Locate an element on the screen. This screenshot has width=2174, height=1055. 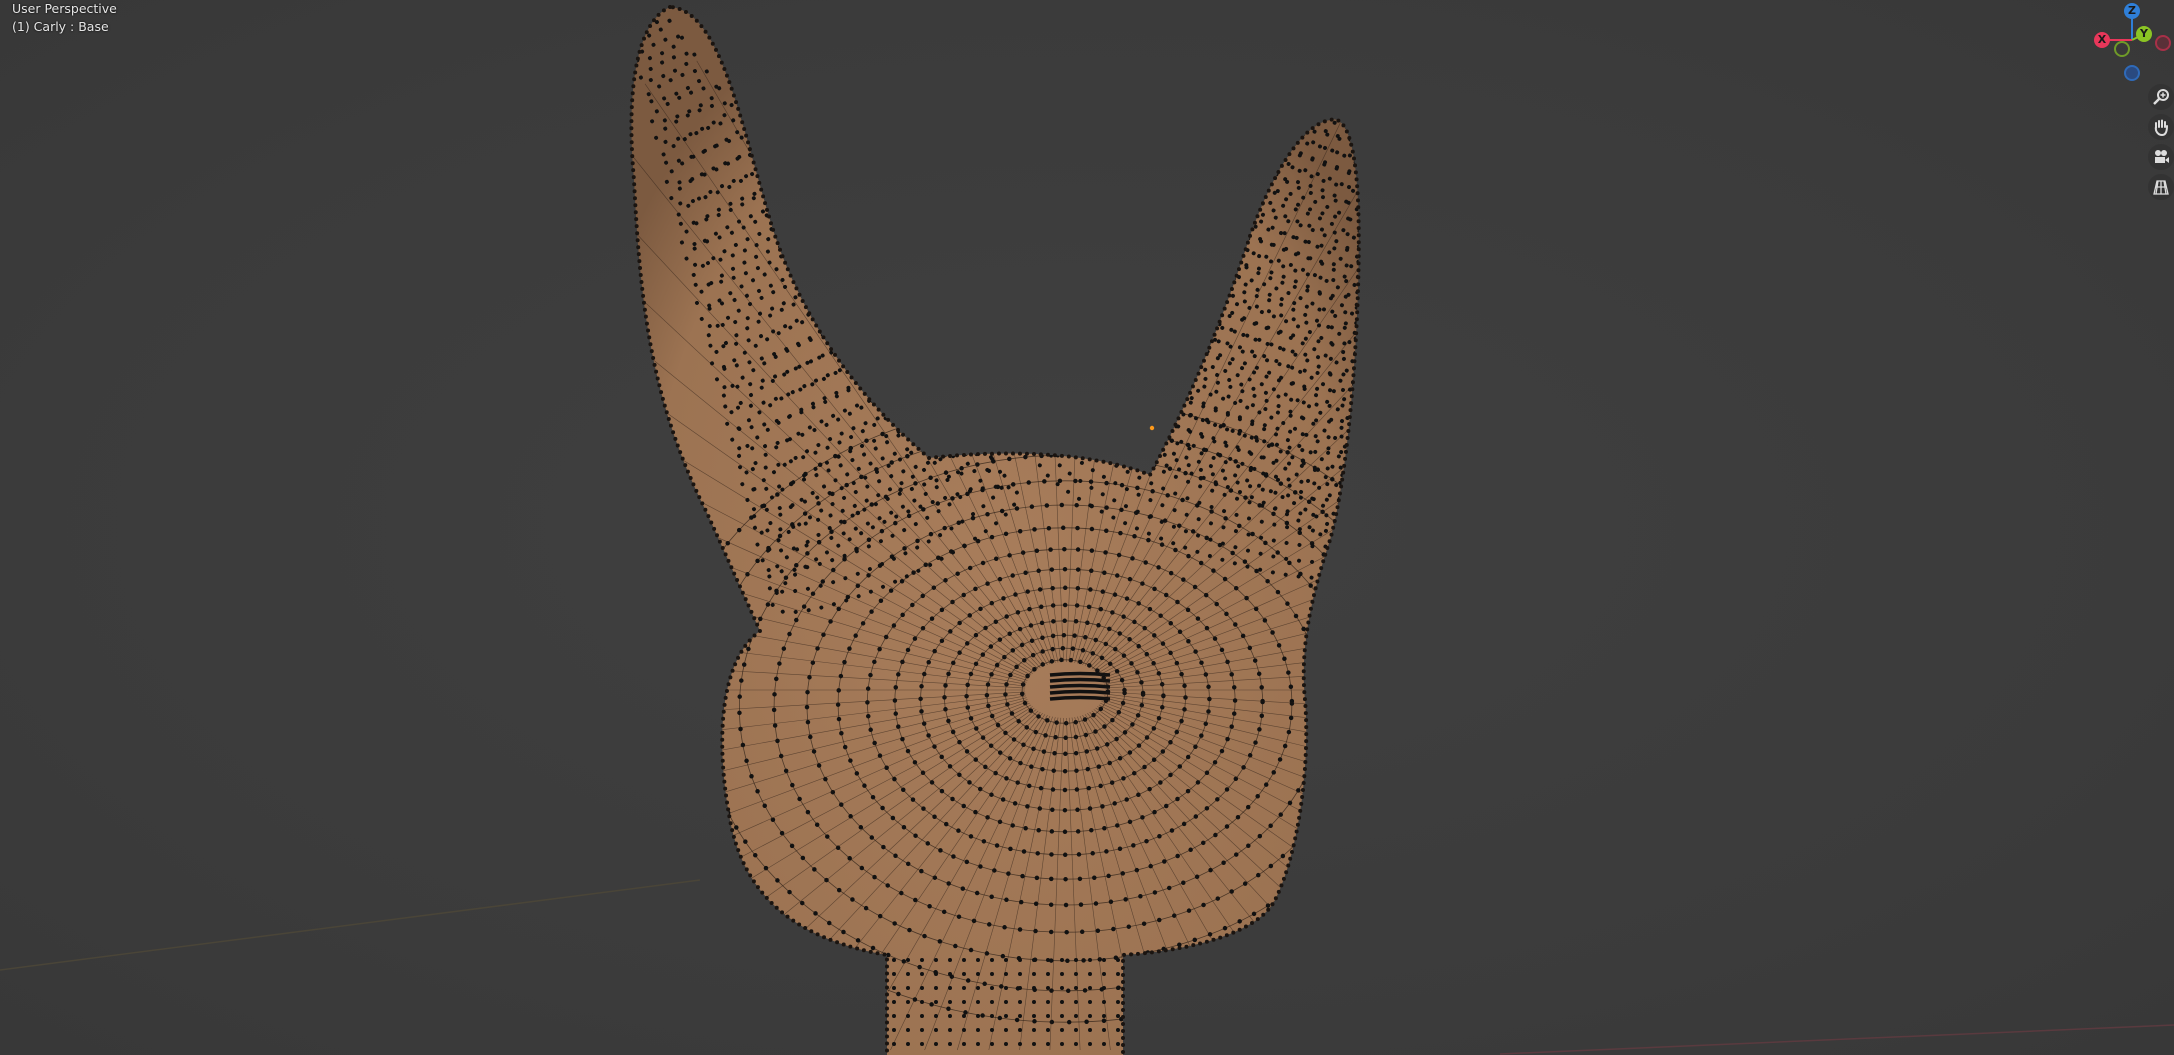
gizmo-y-axis: Y is located at coordinates (2144, 34).